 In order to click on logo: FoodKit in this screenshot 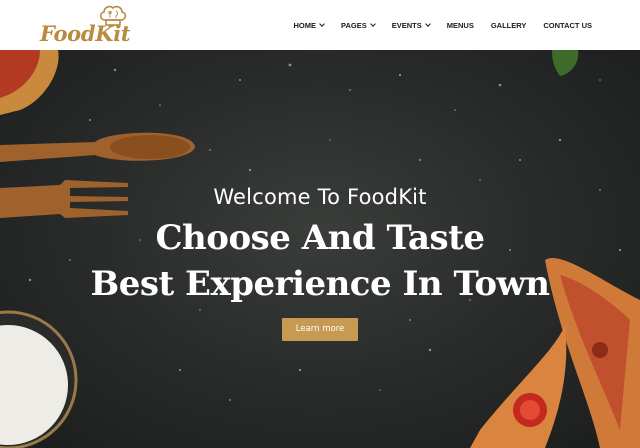, I will do `click(90, 25)`.